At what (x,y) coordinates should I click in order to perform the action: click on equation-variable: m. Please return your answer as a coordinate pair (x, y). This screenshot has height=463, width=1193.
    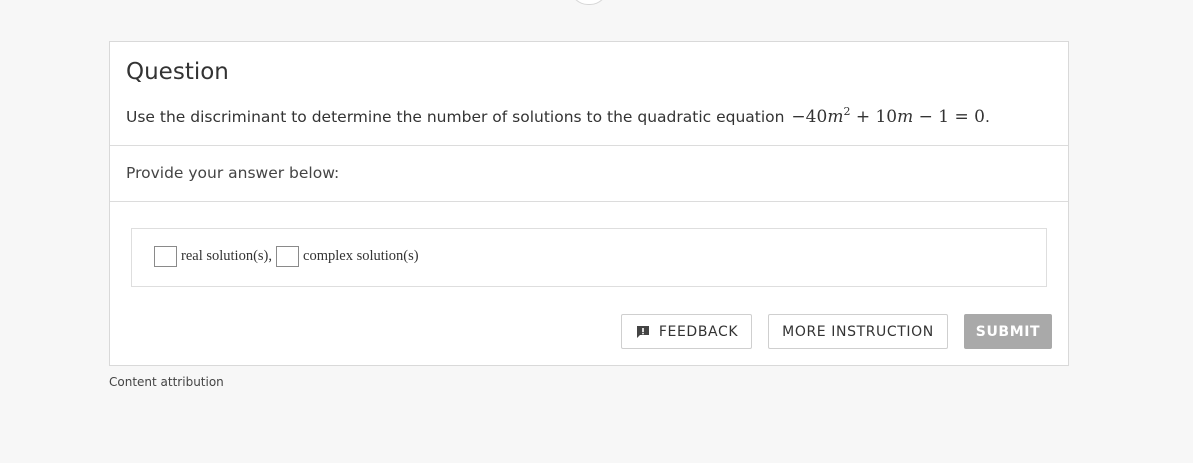
    Looking at the image, I should click on (835, 117).